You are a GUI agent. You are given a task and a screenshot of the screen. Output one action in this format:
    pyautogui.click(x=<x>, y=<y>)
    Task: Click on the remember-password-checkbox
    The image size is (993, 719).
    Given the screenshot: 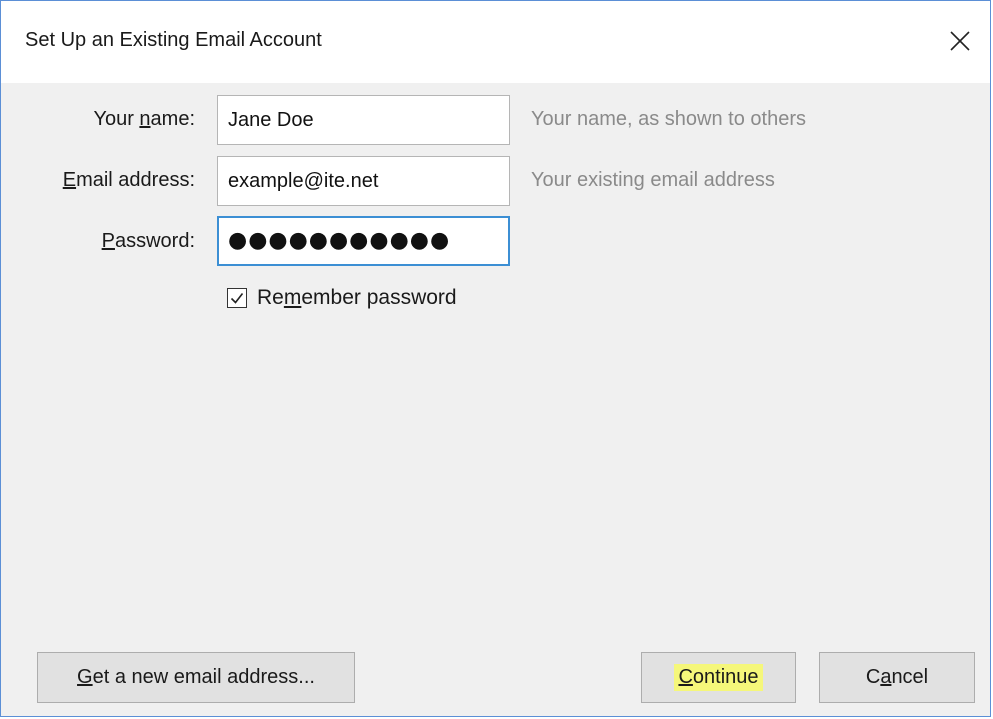 What is the action you would take?
    pyautogui.click(x=237, y=298)
    